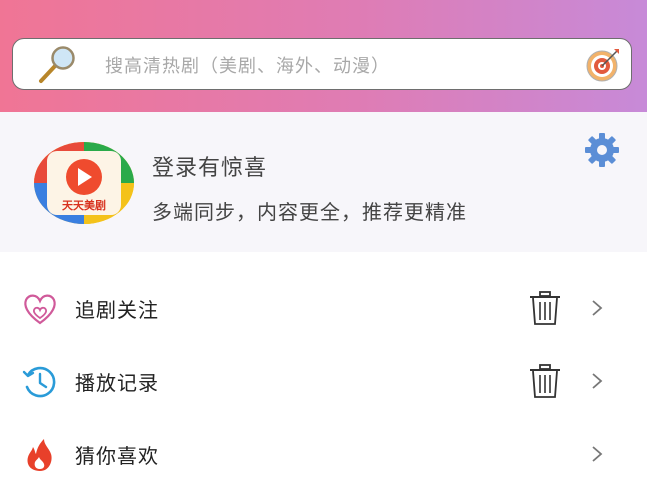 This screenshot has height=484, width=647. Describe the element at coordinates (39, 455) in the screenshot. I see `fire-icon` at that location.